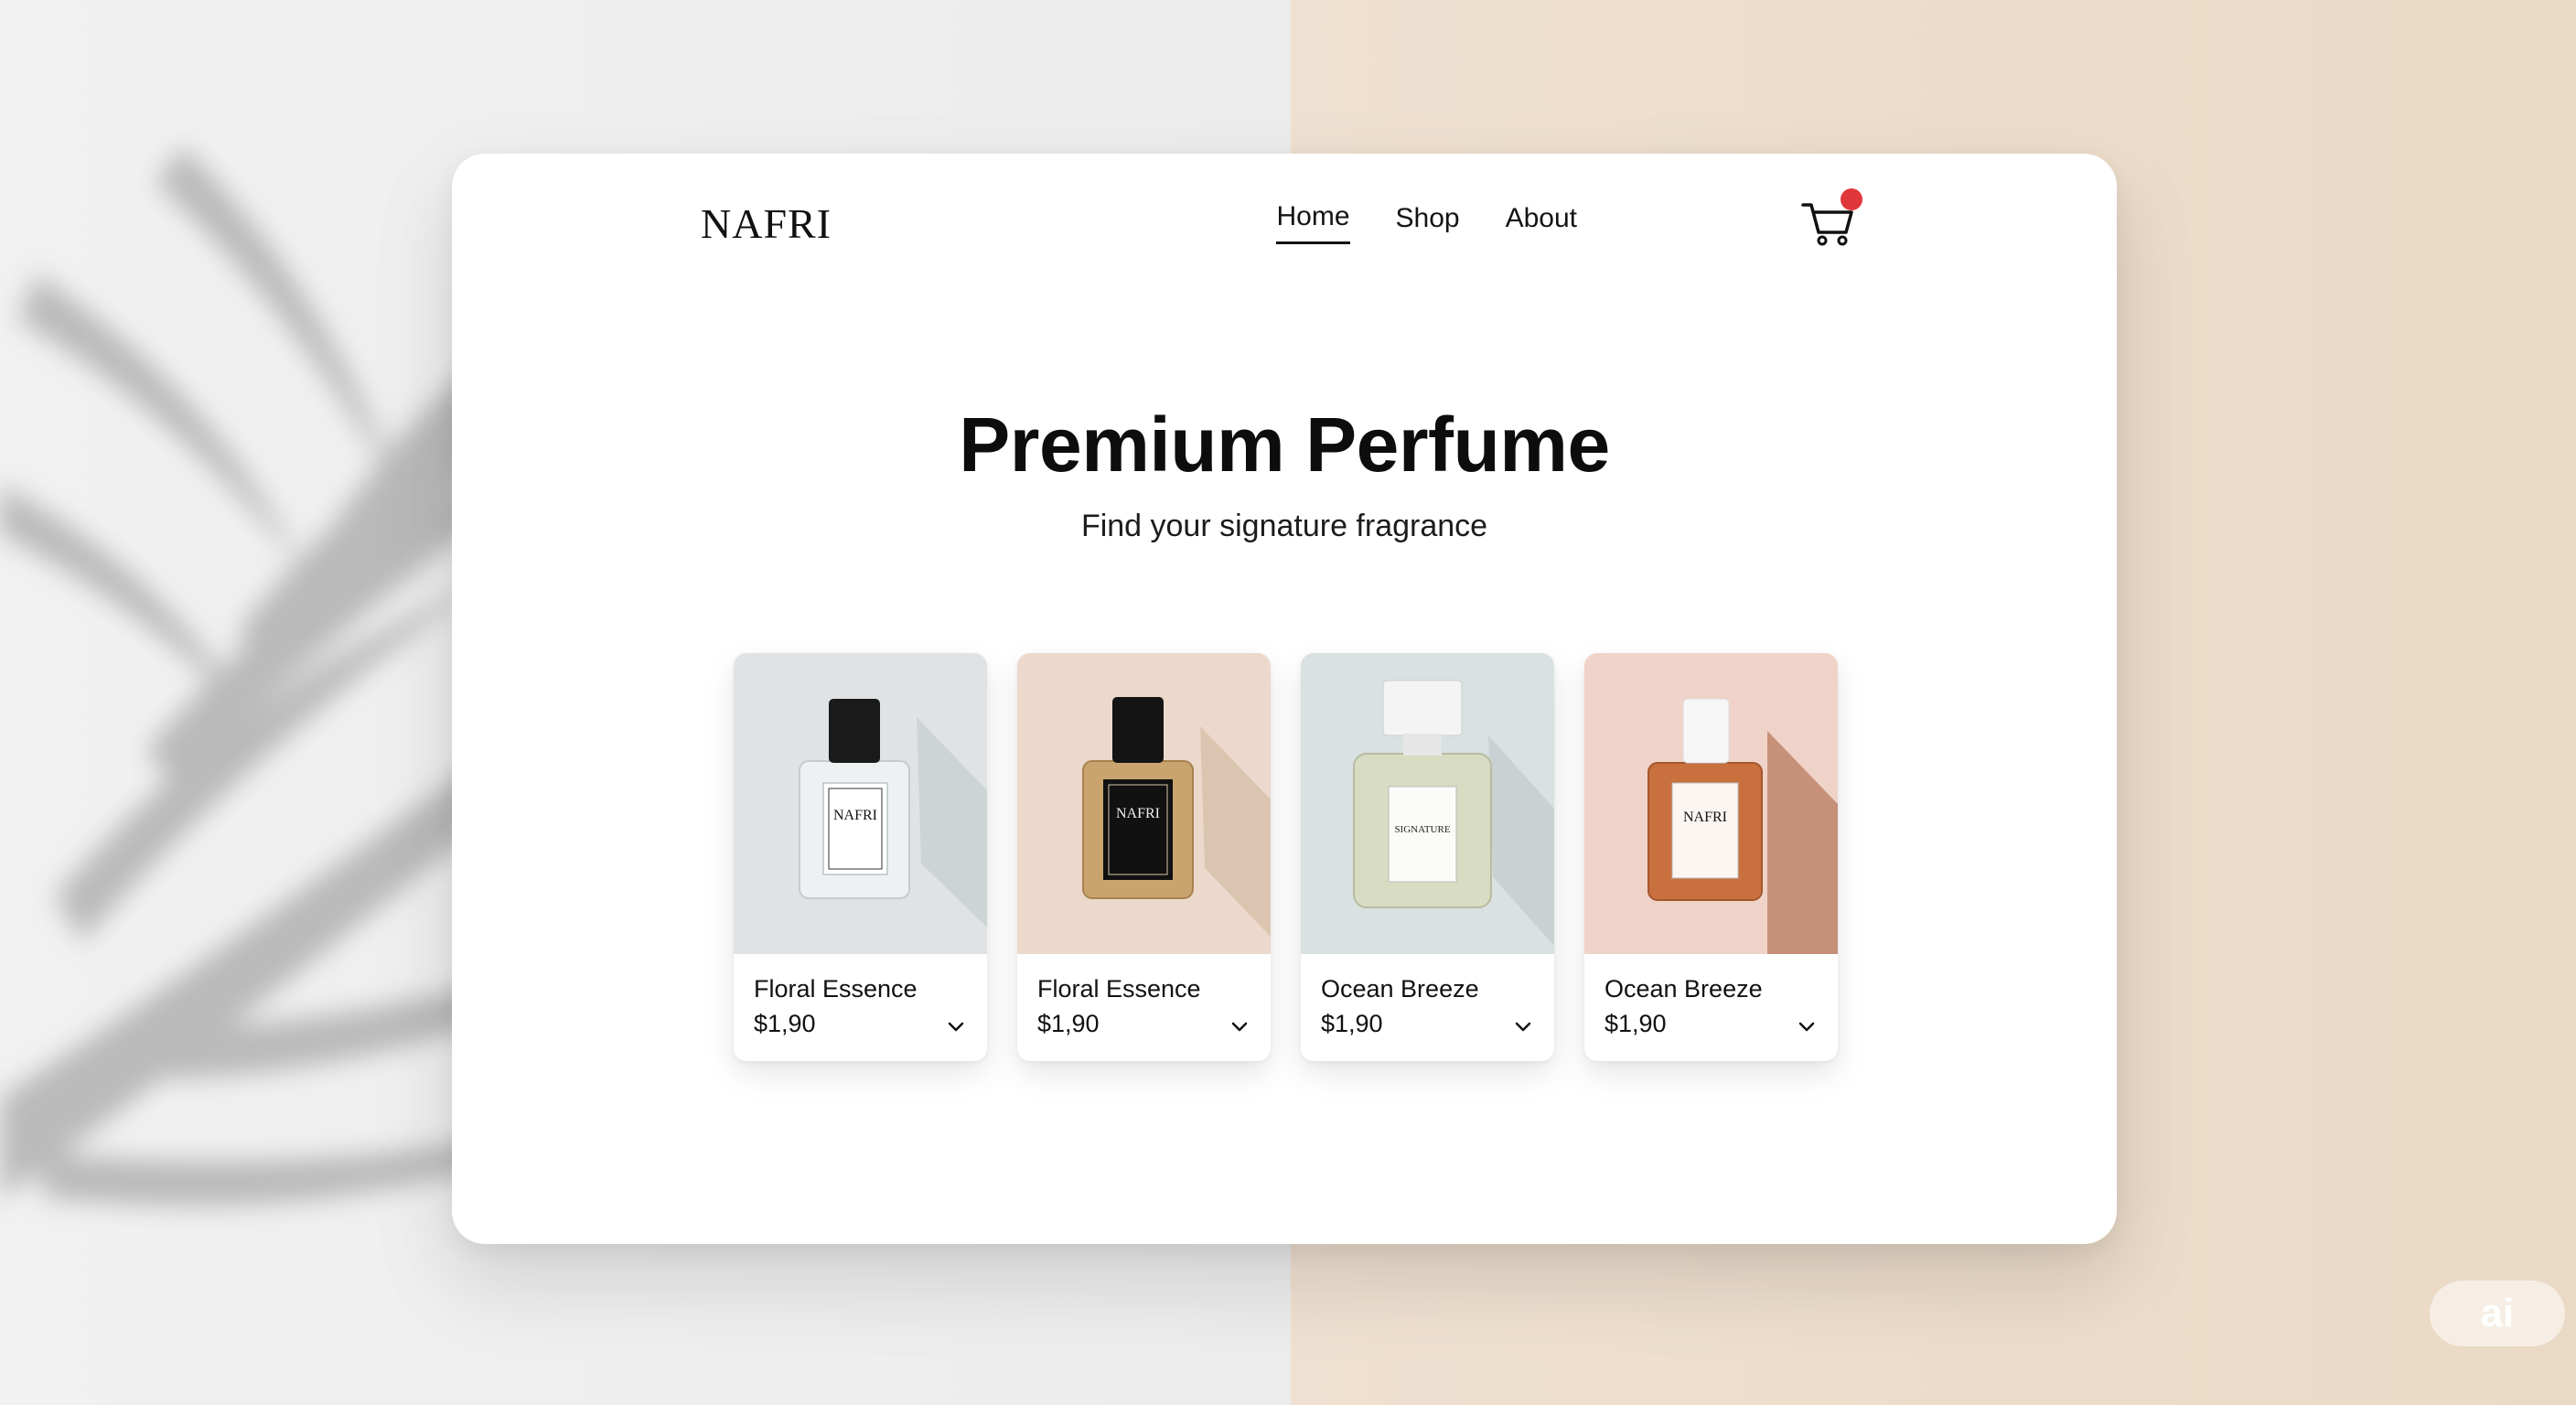 The width and height of the screenshot is (2576, 1405). What do you see at coordinates (1542, 223) in the screenshot?
I see `nav-item-about: About` at bounding box center [1542, 223].